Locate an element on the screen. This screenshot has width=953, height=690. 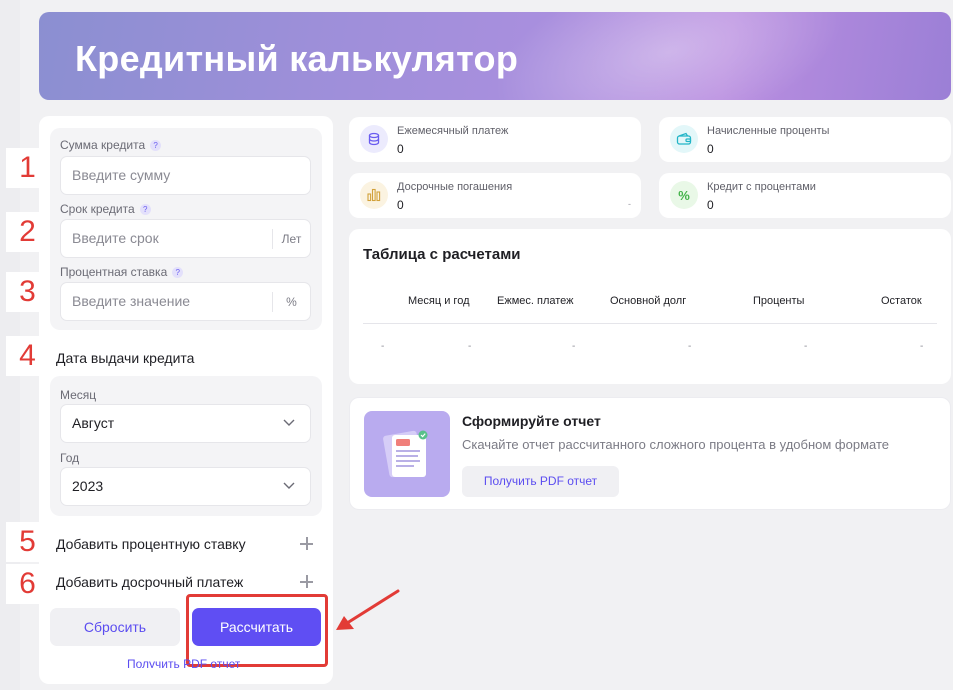
report-title: Сформируйте отчет is located at coordinates (531, 421).